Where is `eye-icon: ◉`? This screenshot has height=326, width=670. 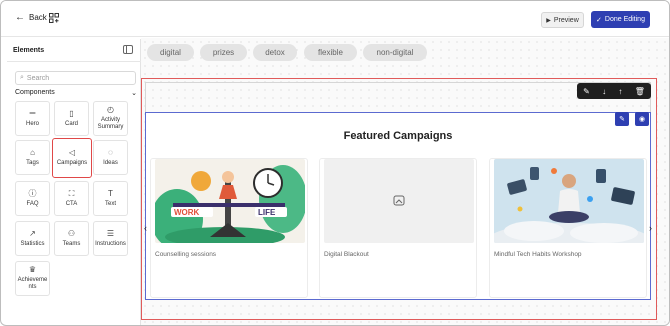
eye-icon: ◉ is located at coordinates (642, 119).